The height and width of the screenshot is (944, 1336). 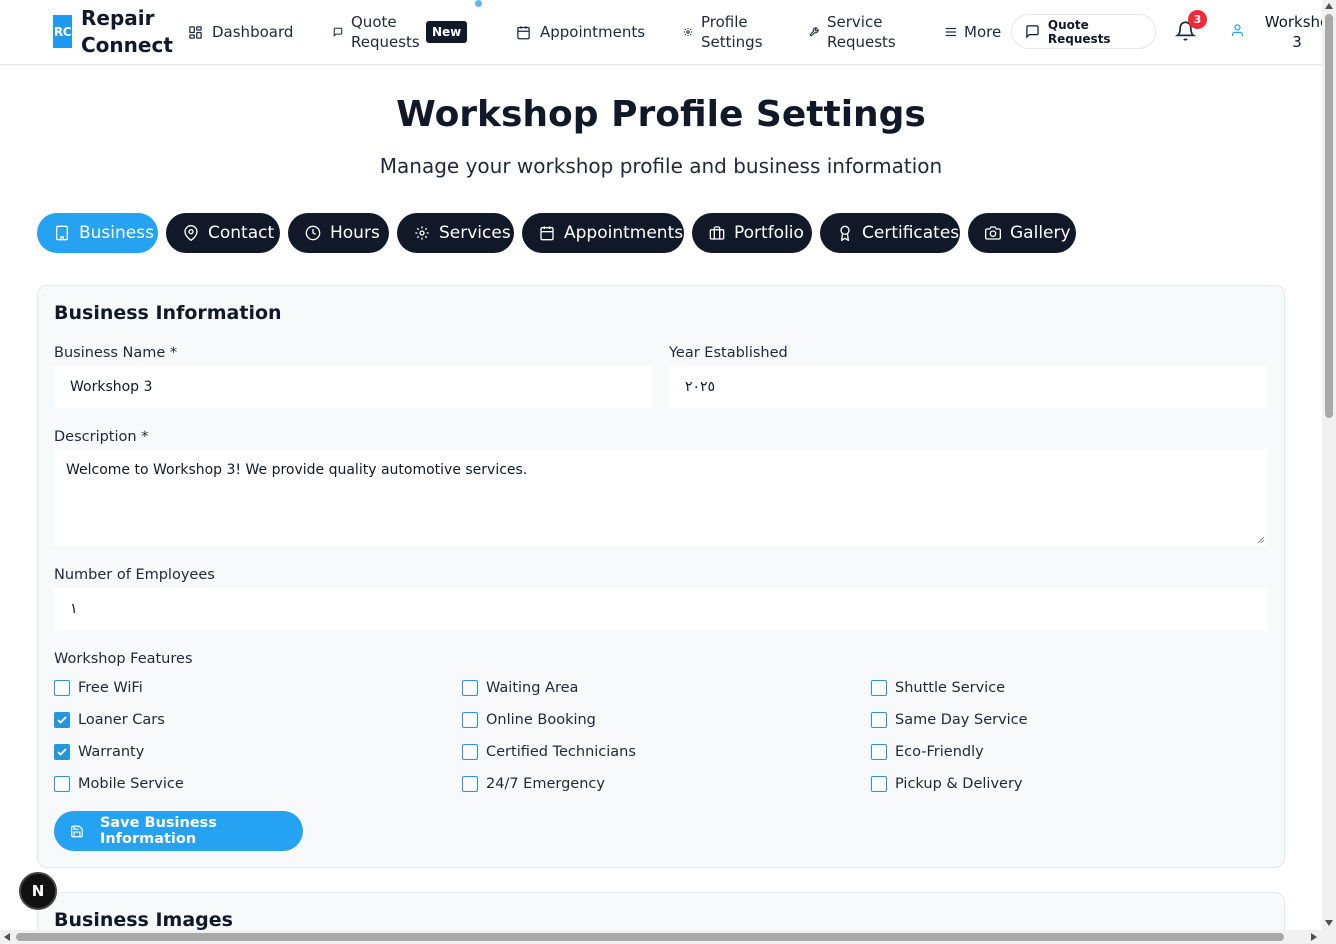 What do you see at coordinates (38, 891) in the screenshot?
I see `dev-tools-button: N` at bounding box center [38, 891].